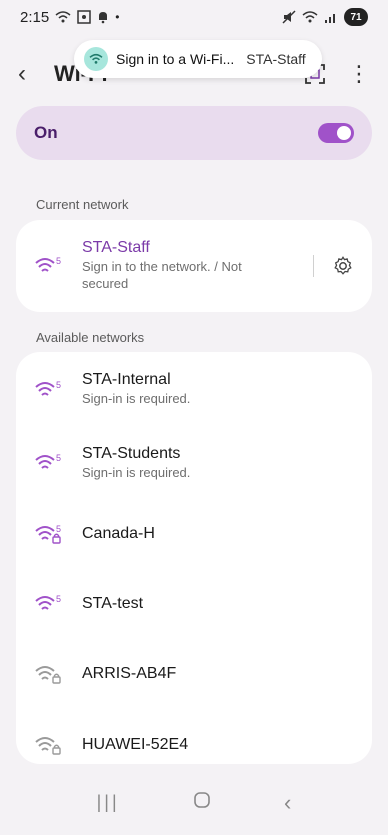  What do you see at coordinates (48, 534) in the screenshot?
I see `wifi-locked-icon: 5` at bounding box center [48, 534].